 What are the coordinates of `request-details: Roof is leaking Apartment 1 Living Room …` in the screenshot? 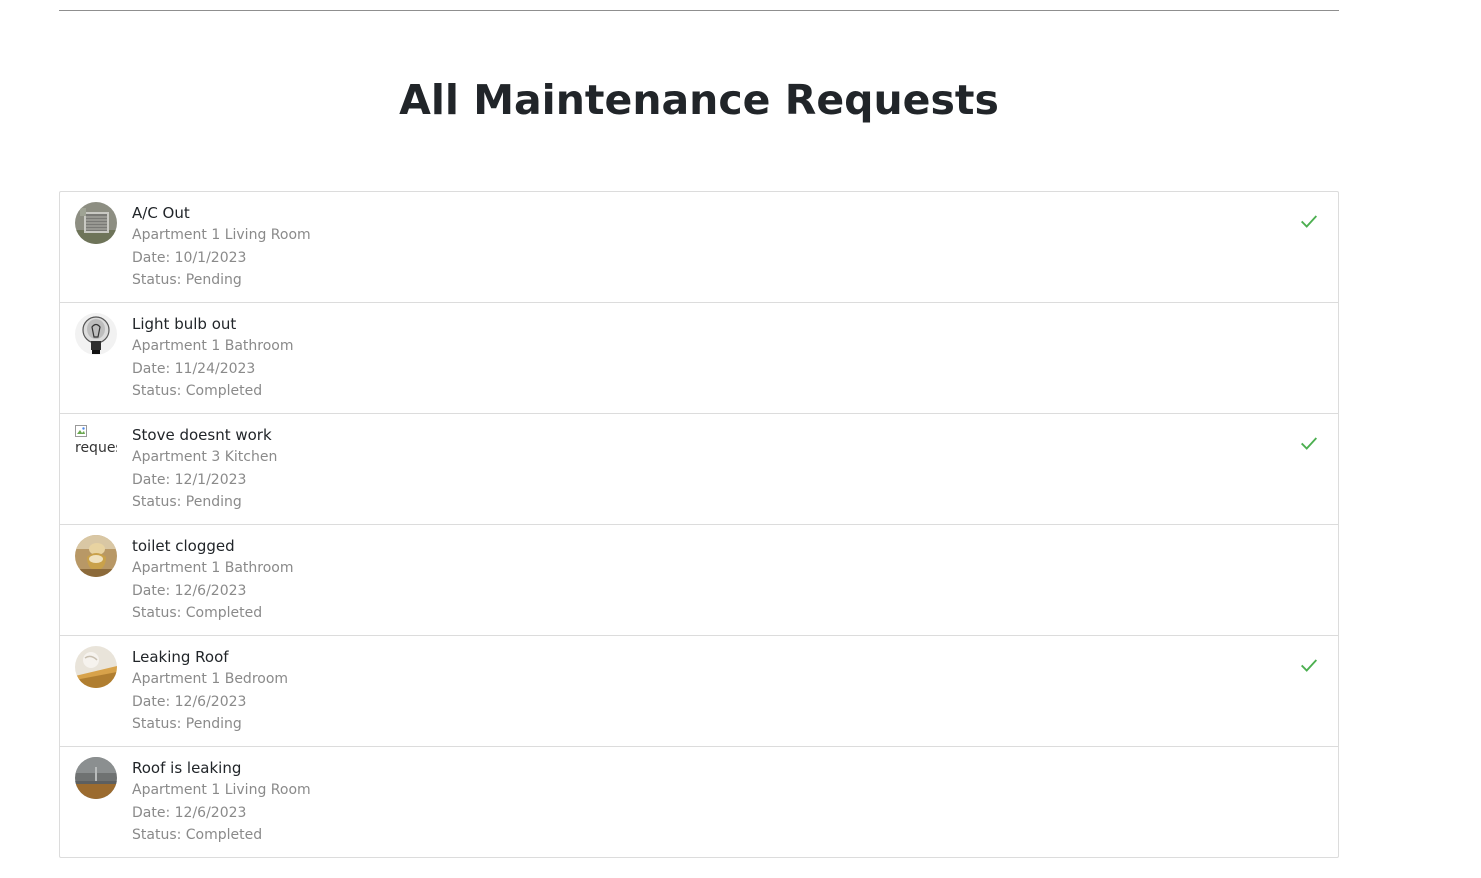 It's located at (221, 802).